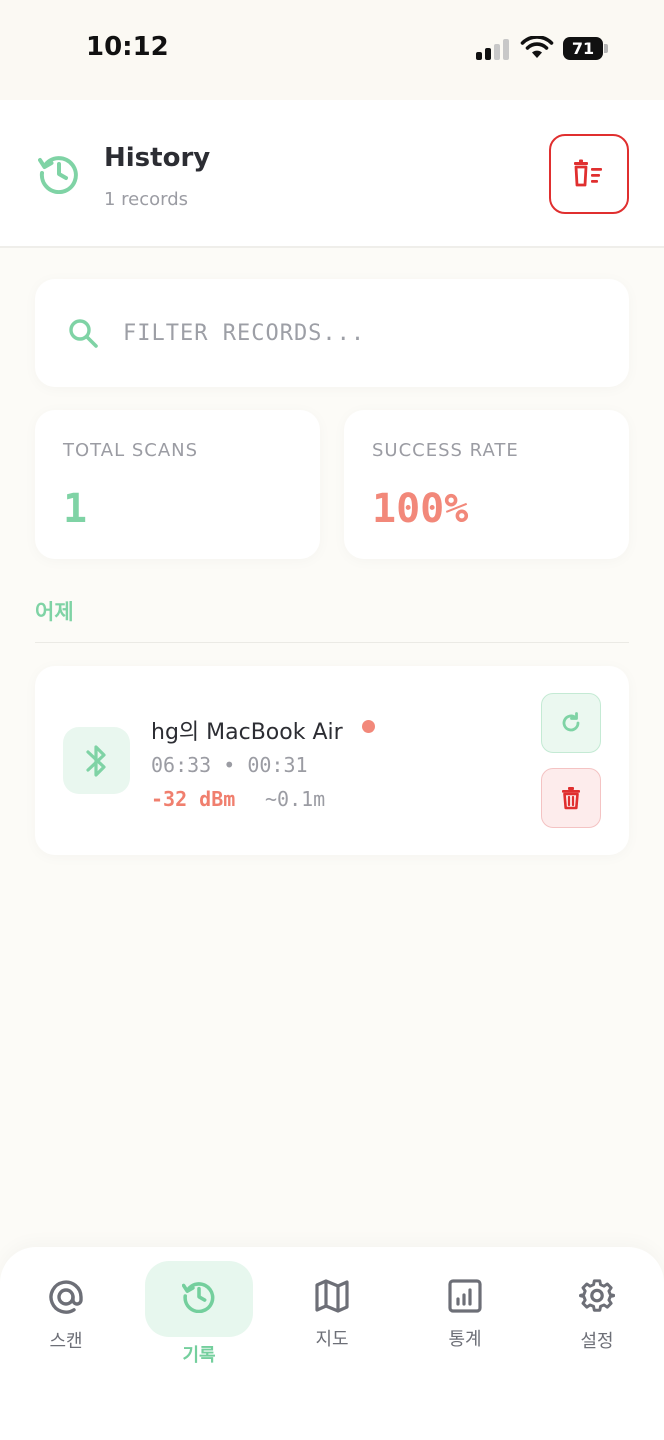 The height and width of the screenshot is (1440, 664). I want to click on nav-item-settings: 설정, so click(597, 1316).